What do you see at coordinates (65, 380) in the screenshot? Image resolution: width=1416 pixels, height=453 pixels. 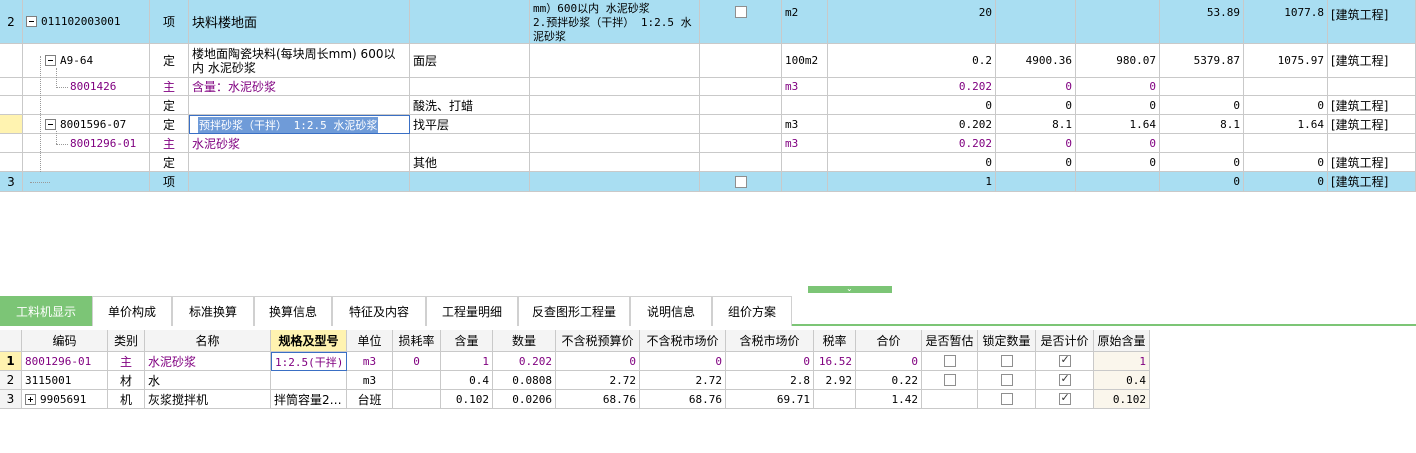 I see `code-cell: 3115001` at bounding box center [65, 380].